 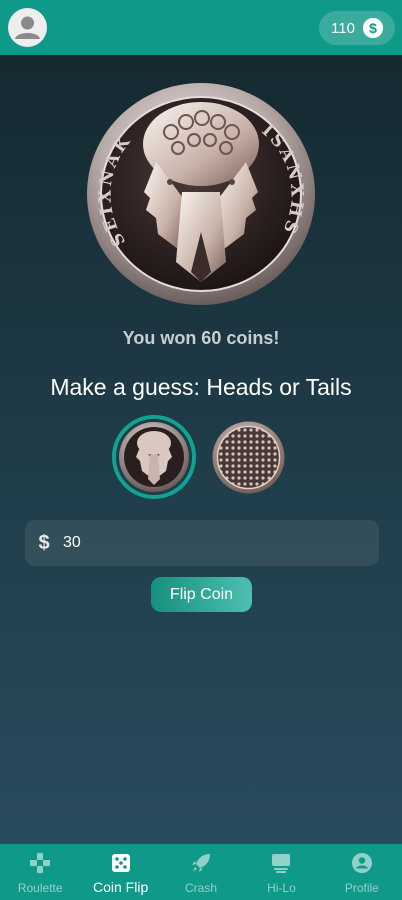 I want to click on heads-coin-icon, so click(x=154, y=457).